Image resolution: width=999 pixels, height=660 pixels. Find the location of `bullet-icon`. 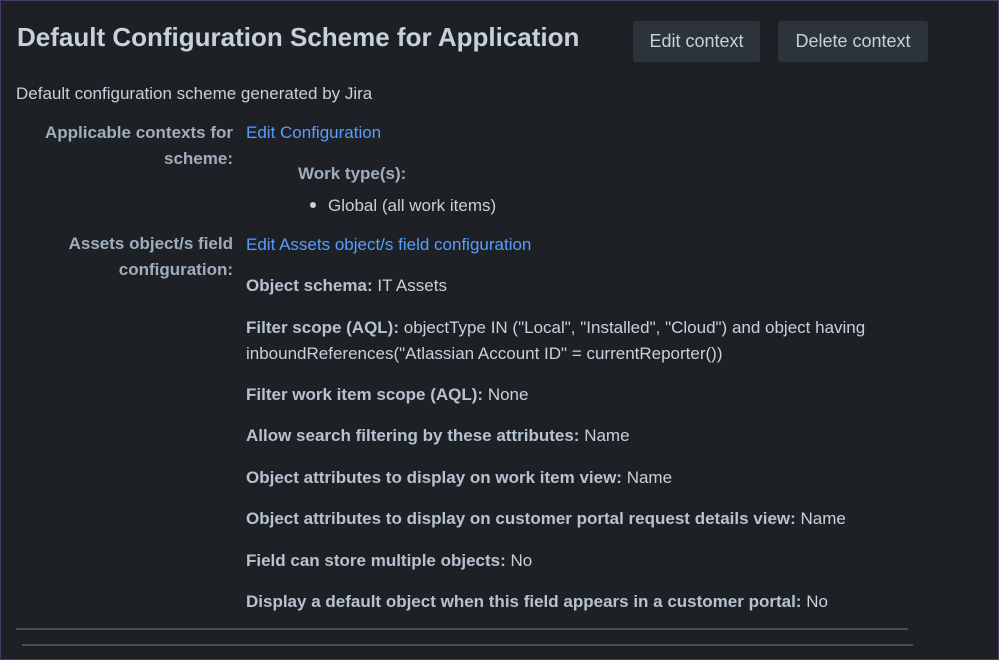

bullet-icon is located at coordinates (313, 204).